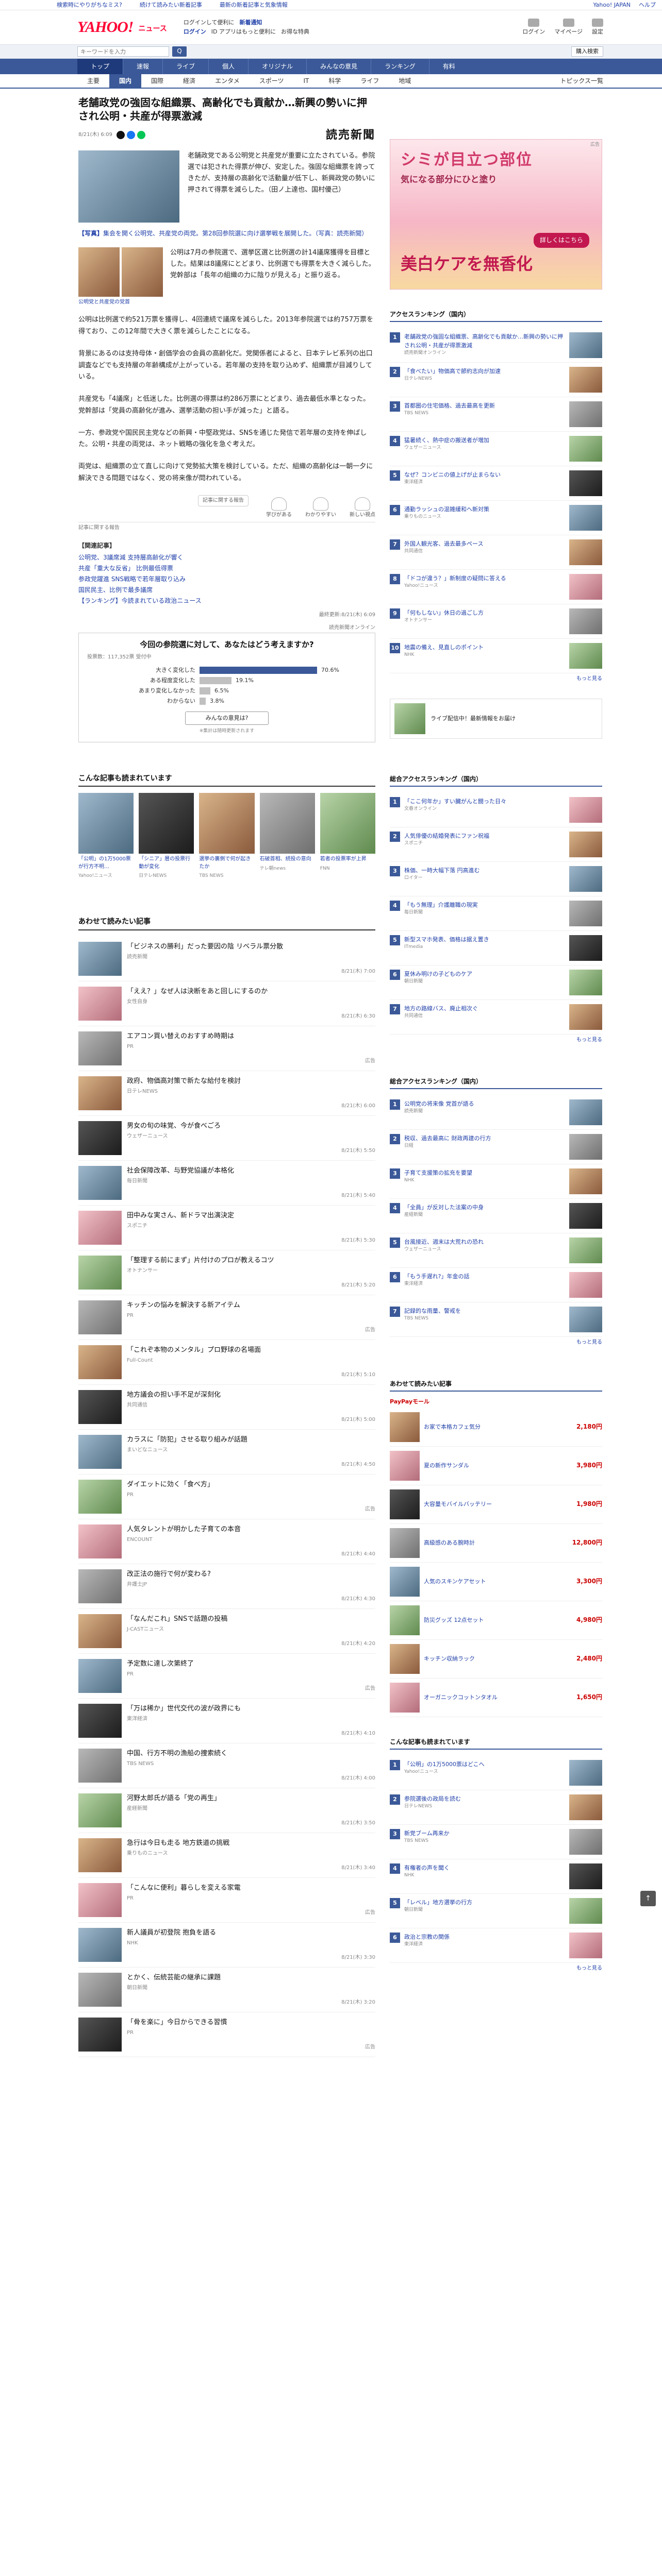  I want to click on ranking-item: 3 株価、一時大幅下落 円高進む ロイター, so click(496, 879).